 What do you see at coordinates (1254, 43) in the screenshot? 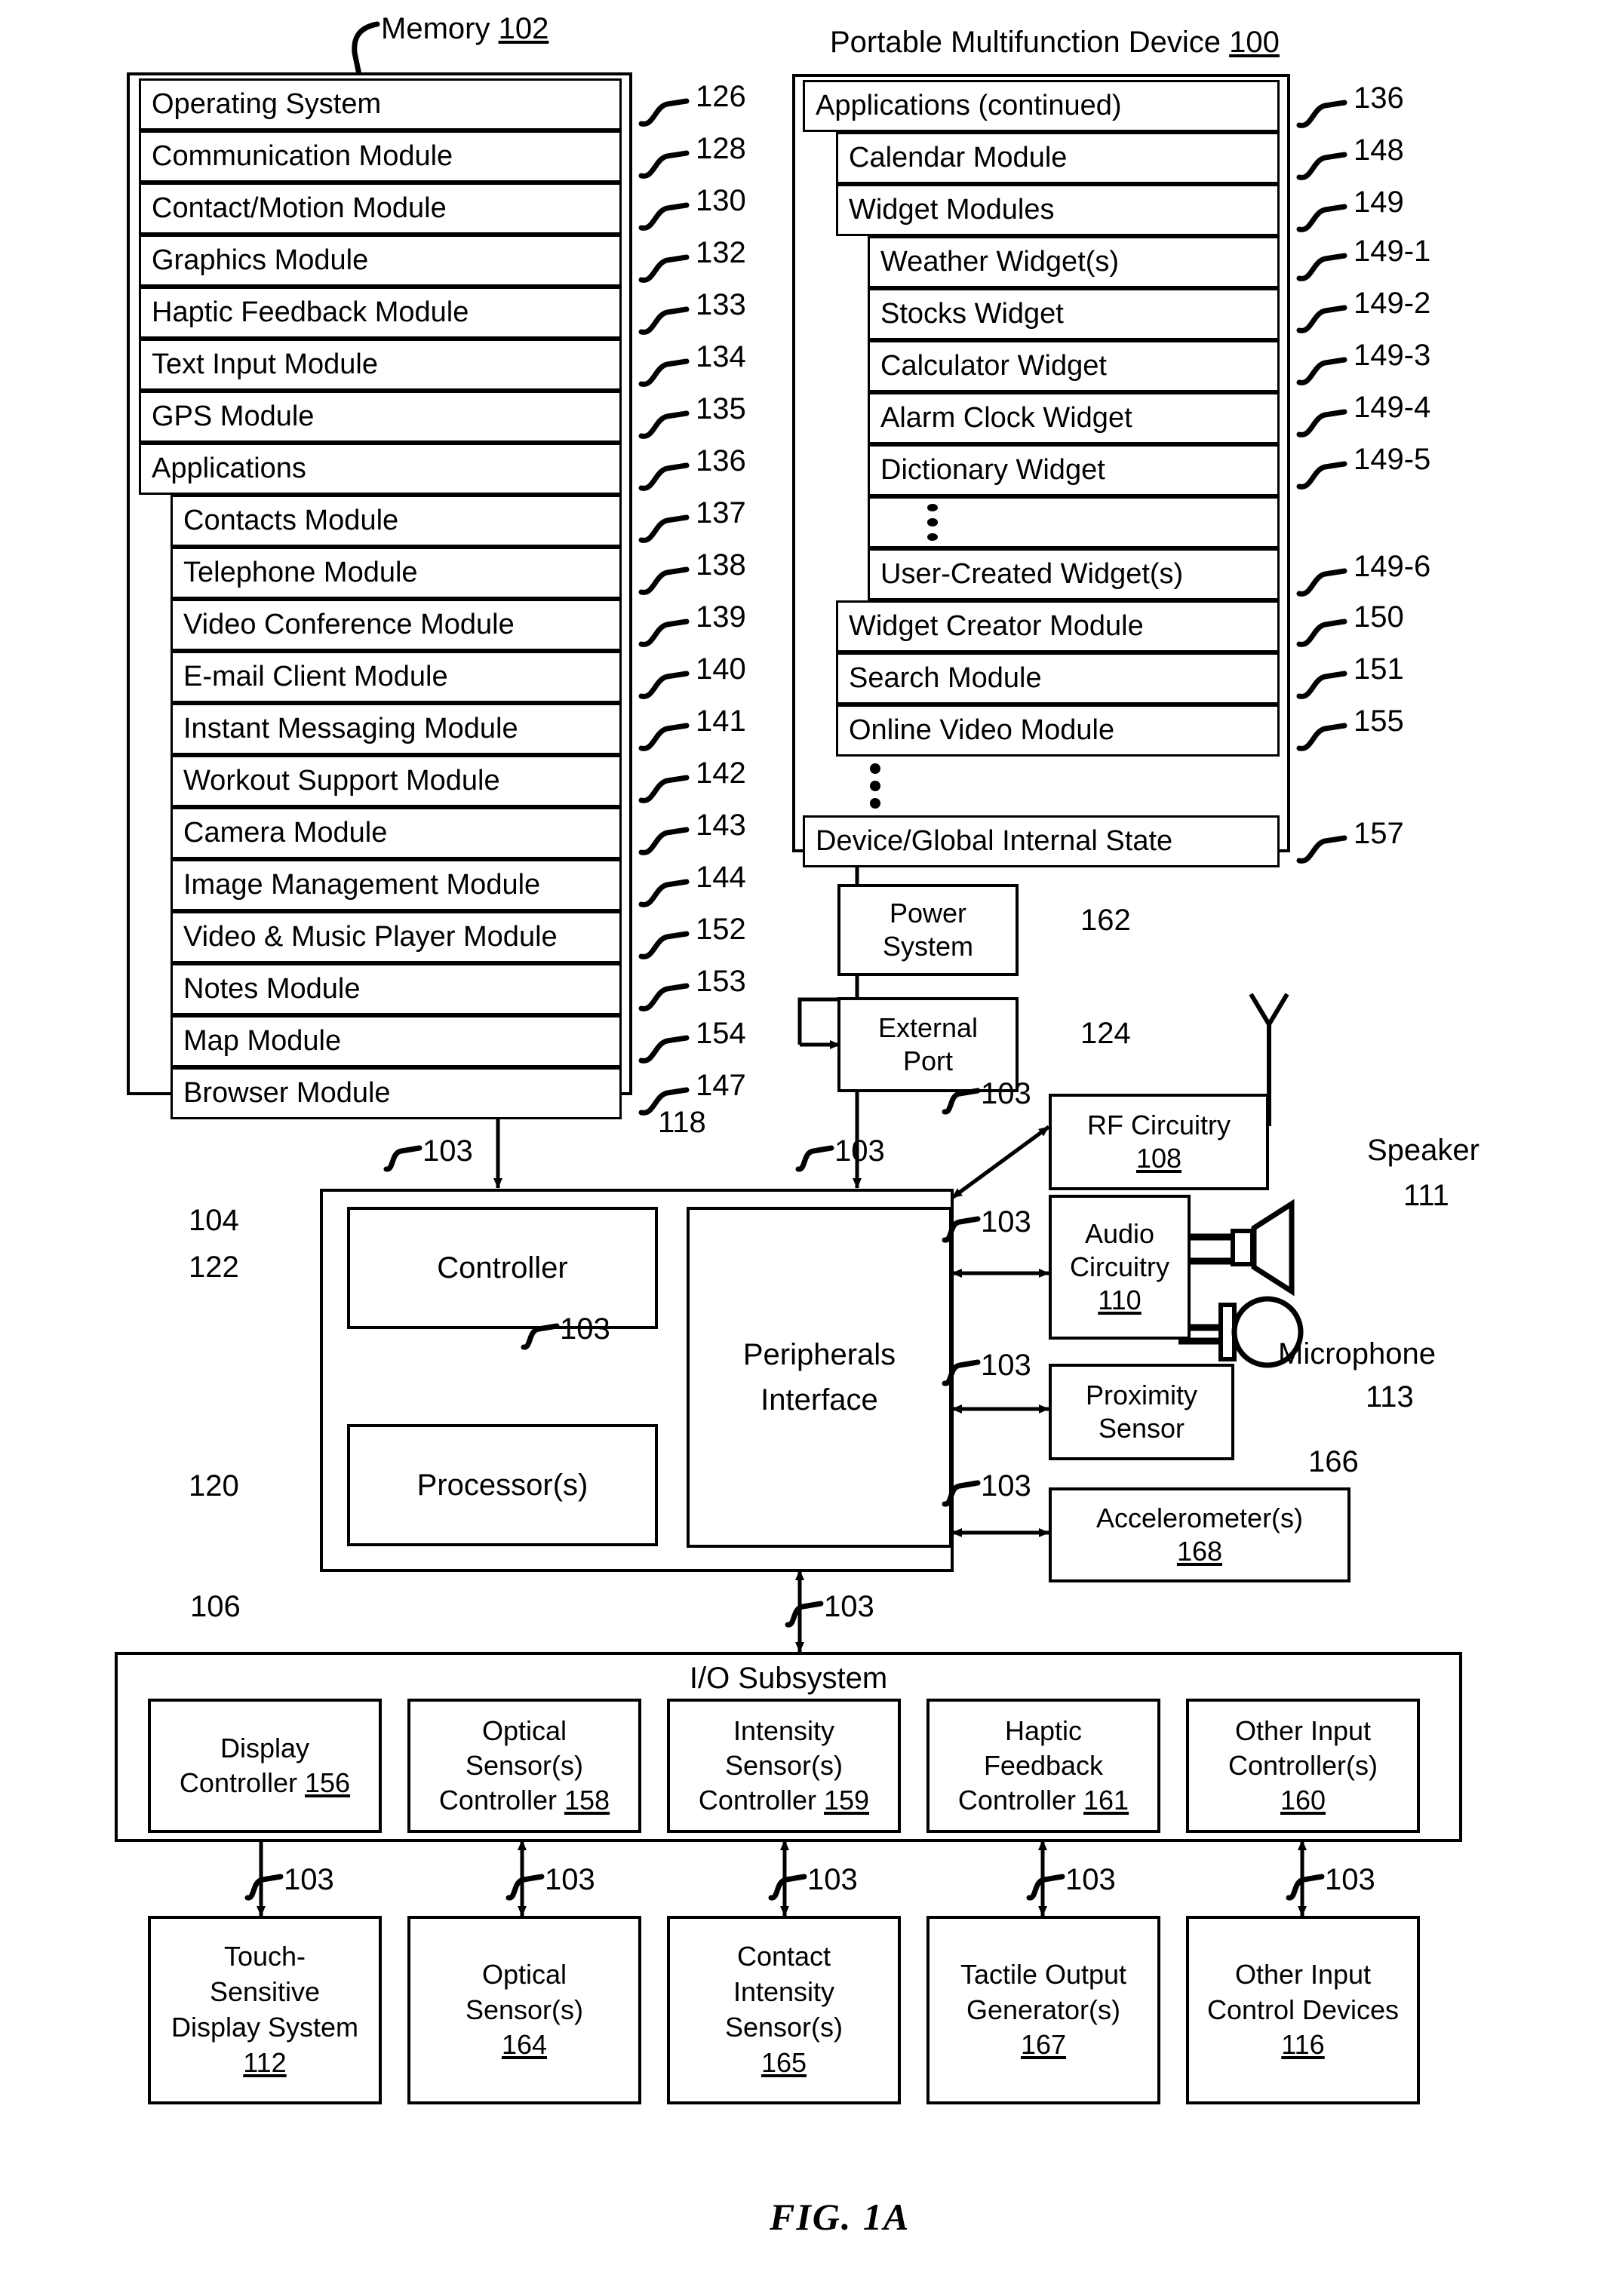
I see `device-ref: 100` at bounding box center [1254, 43].